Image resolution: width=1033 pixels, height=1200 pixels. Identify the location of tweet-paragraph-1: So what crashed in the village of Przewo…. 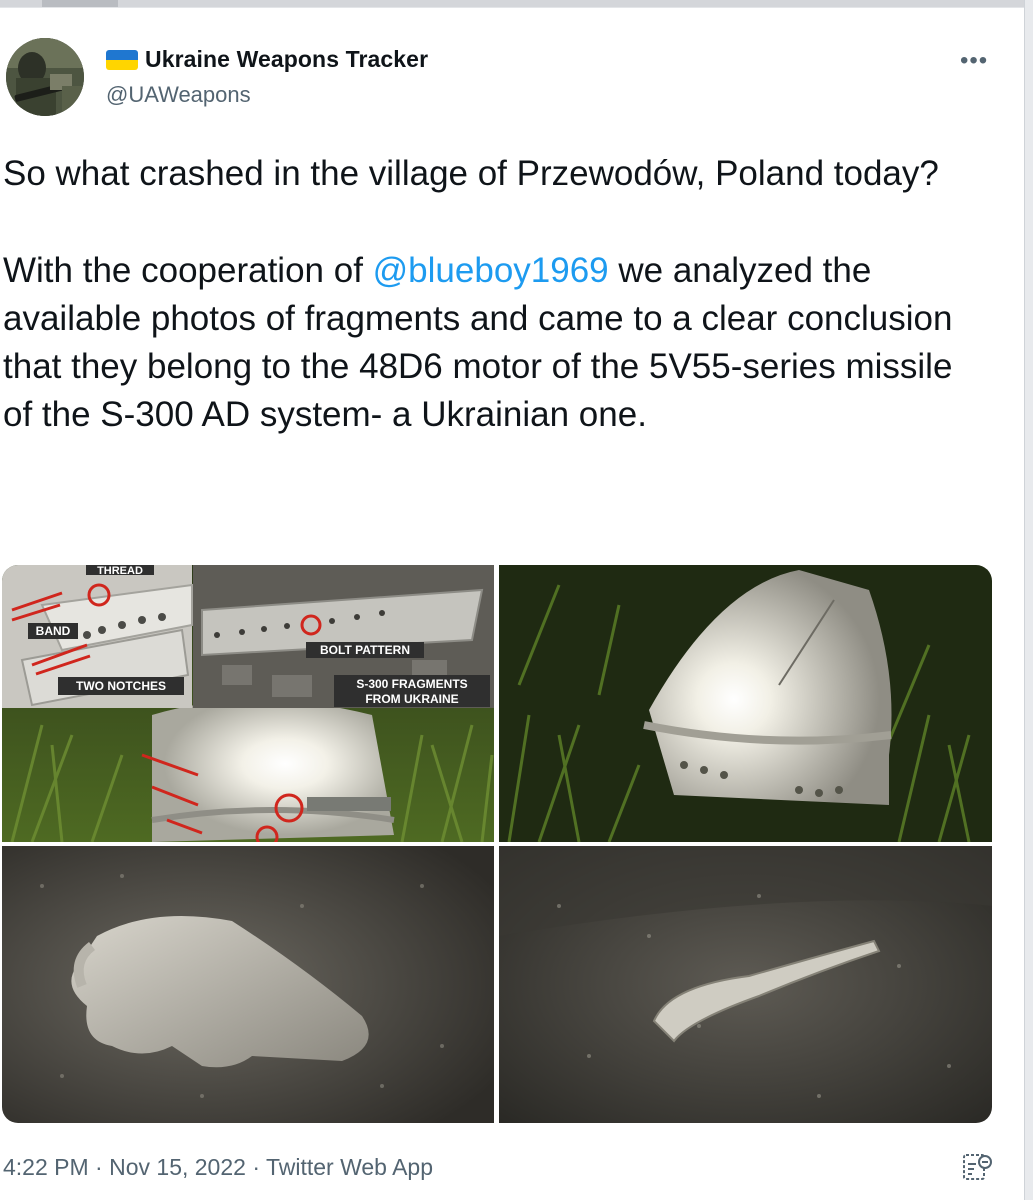
(471, 173).